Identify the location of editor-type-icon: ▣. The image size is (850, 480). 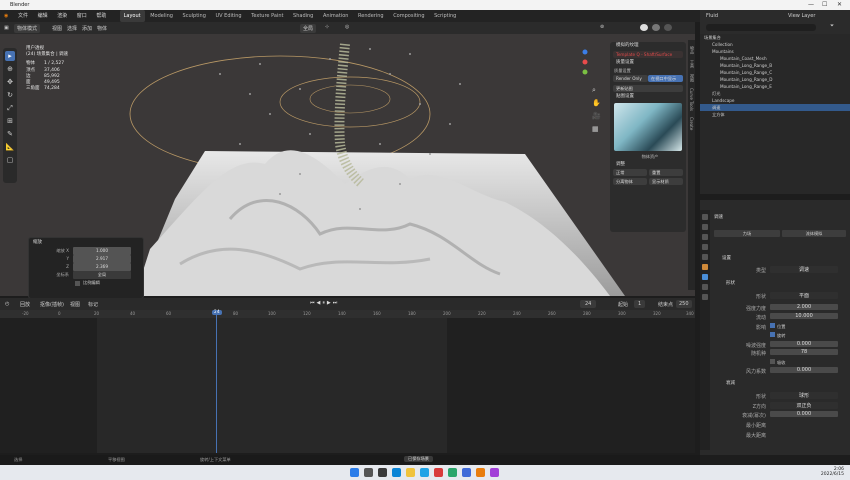
(6, 28).